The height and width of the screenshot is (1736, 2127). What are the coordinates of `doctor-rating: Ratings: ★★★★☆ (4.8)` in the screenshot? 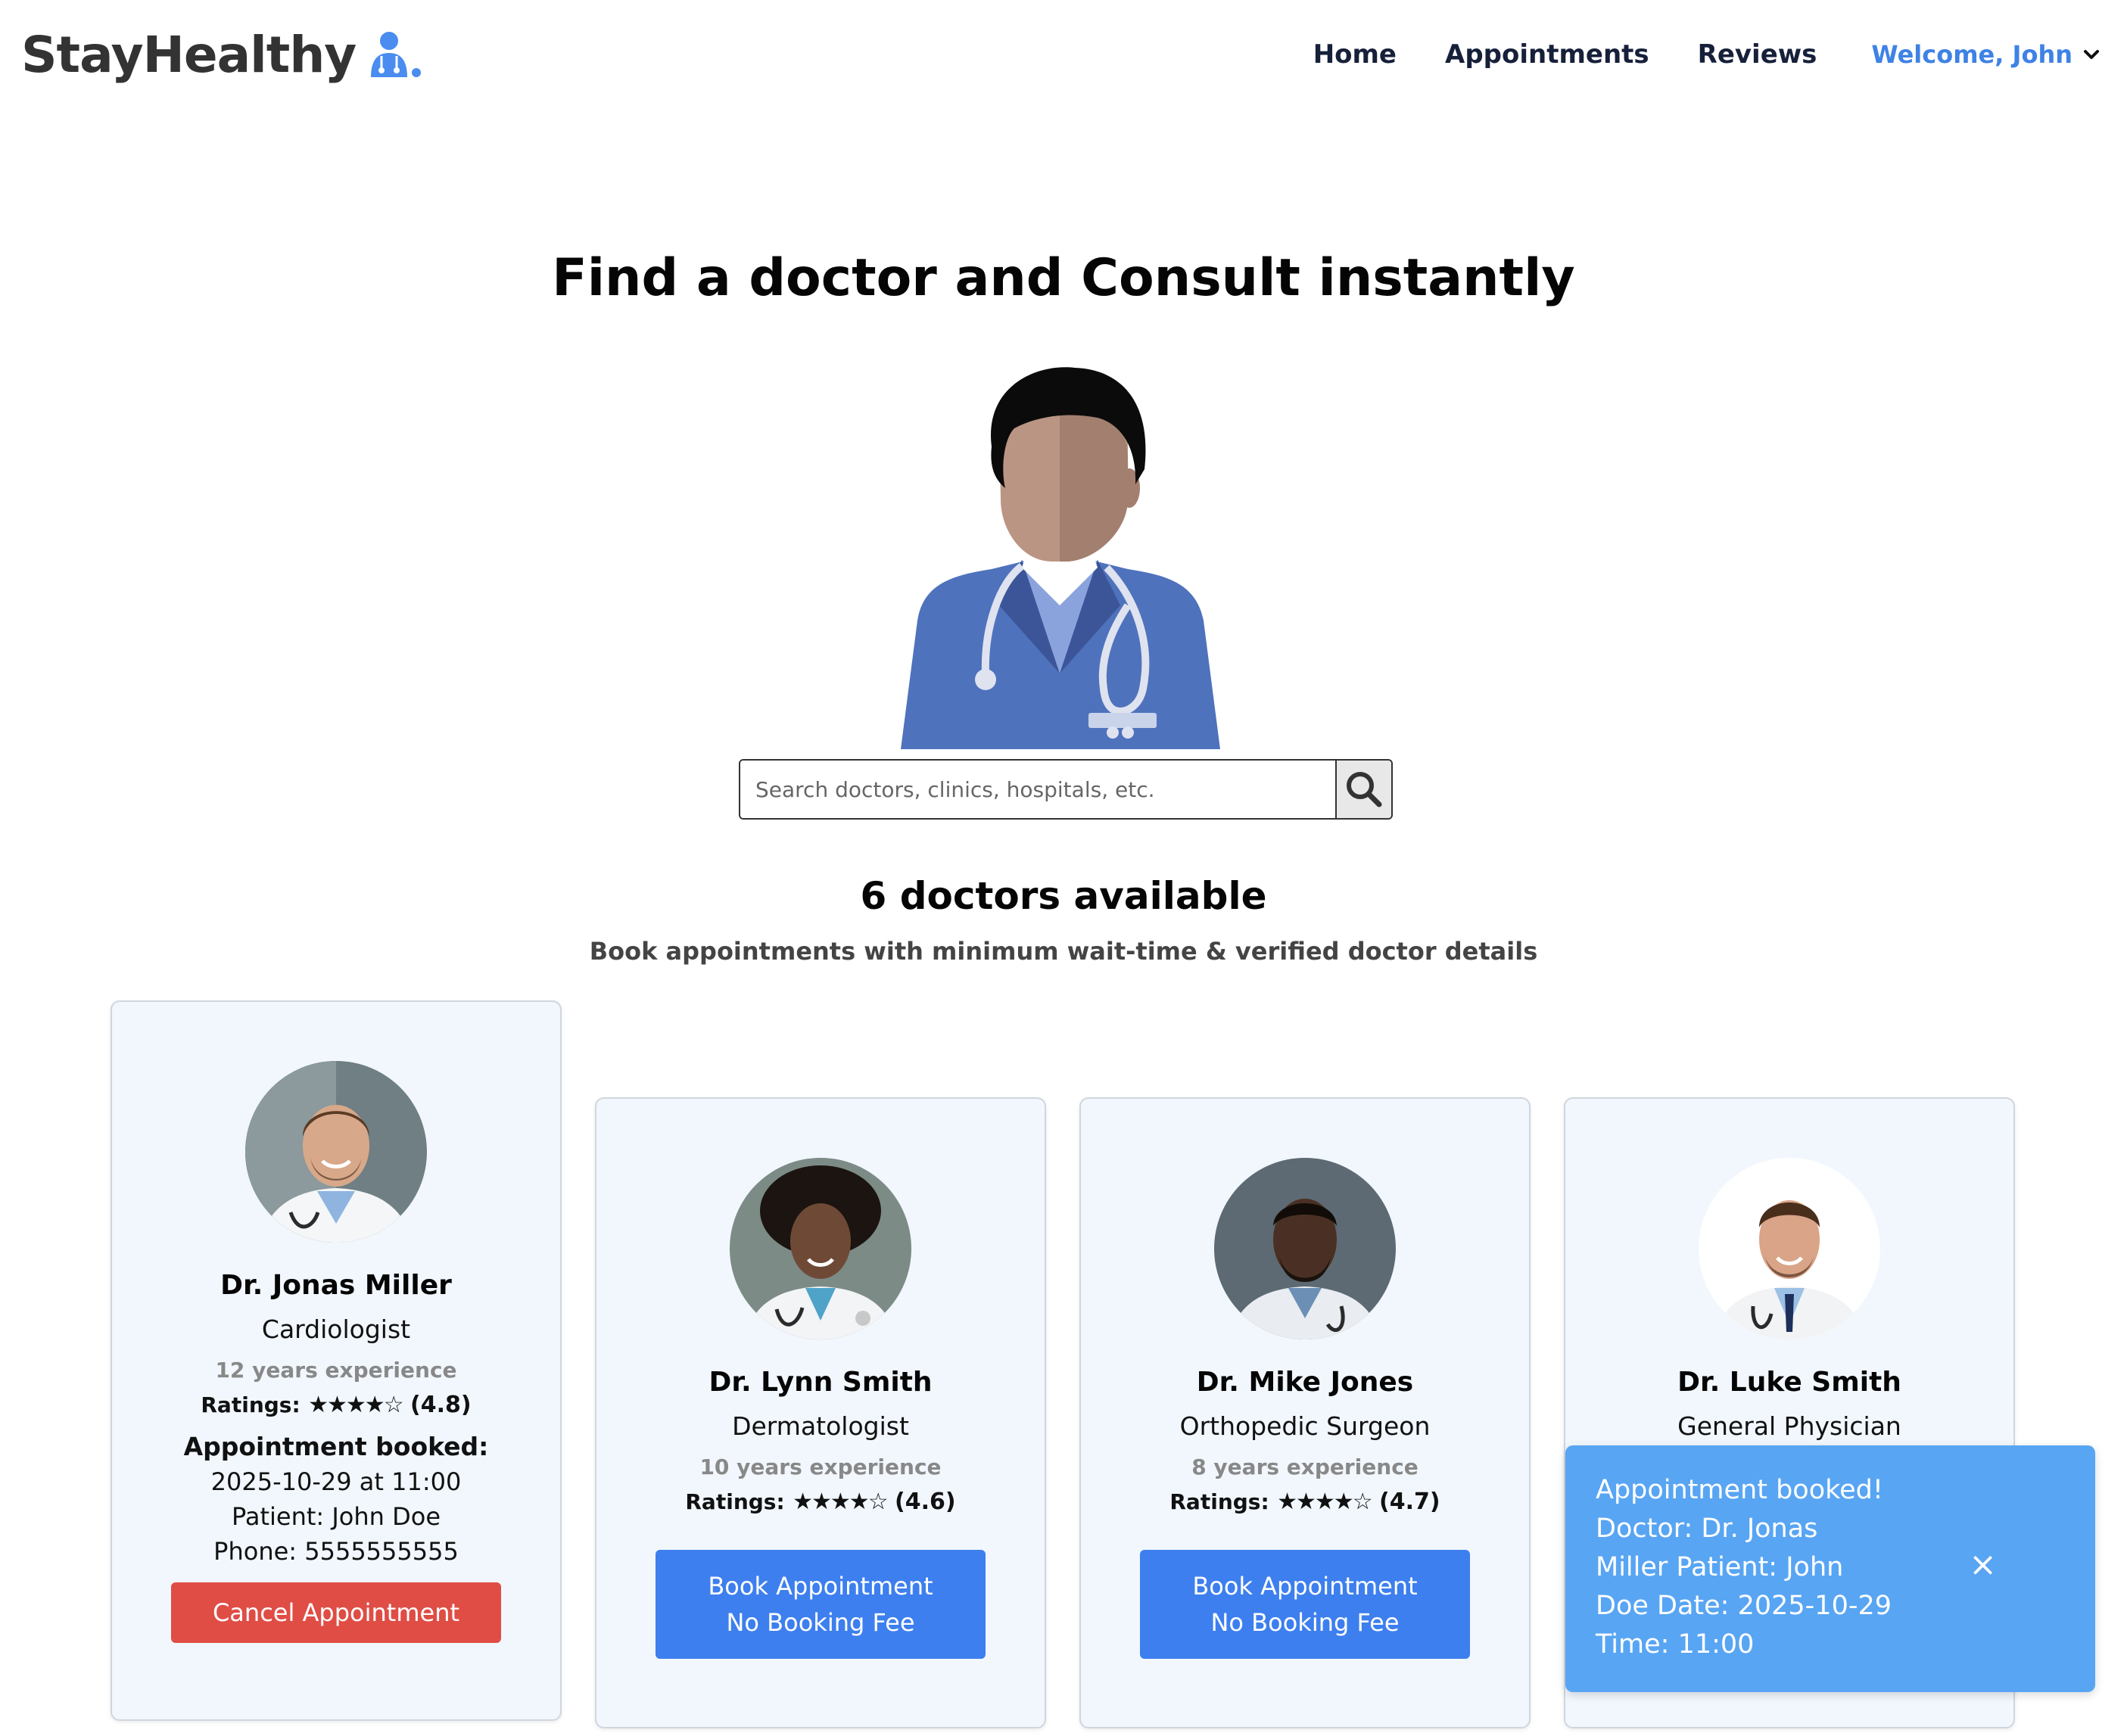 It's located at (336, 1405).